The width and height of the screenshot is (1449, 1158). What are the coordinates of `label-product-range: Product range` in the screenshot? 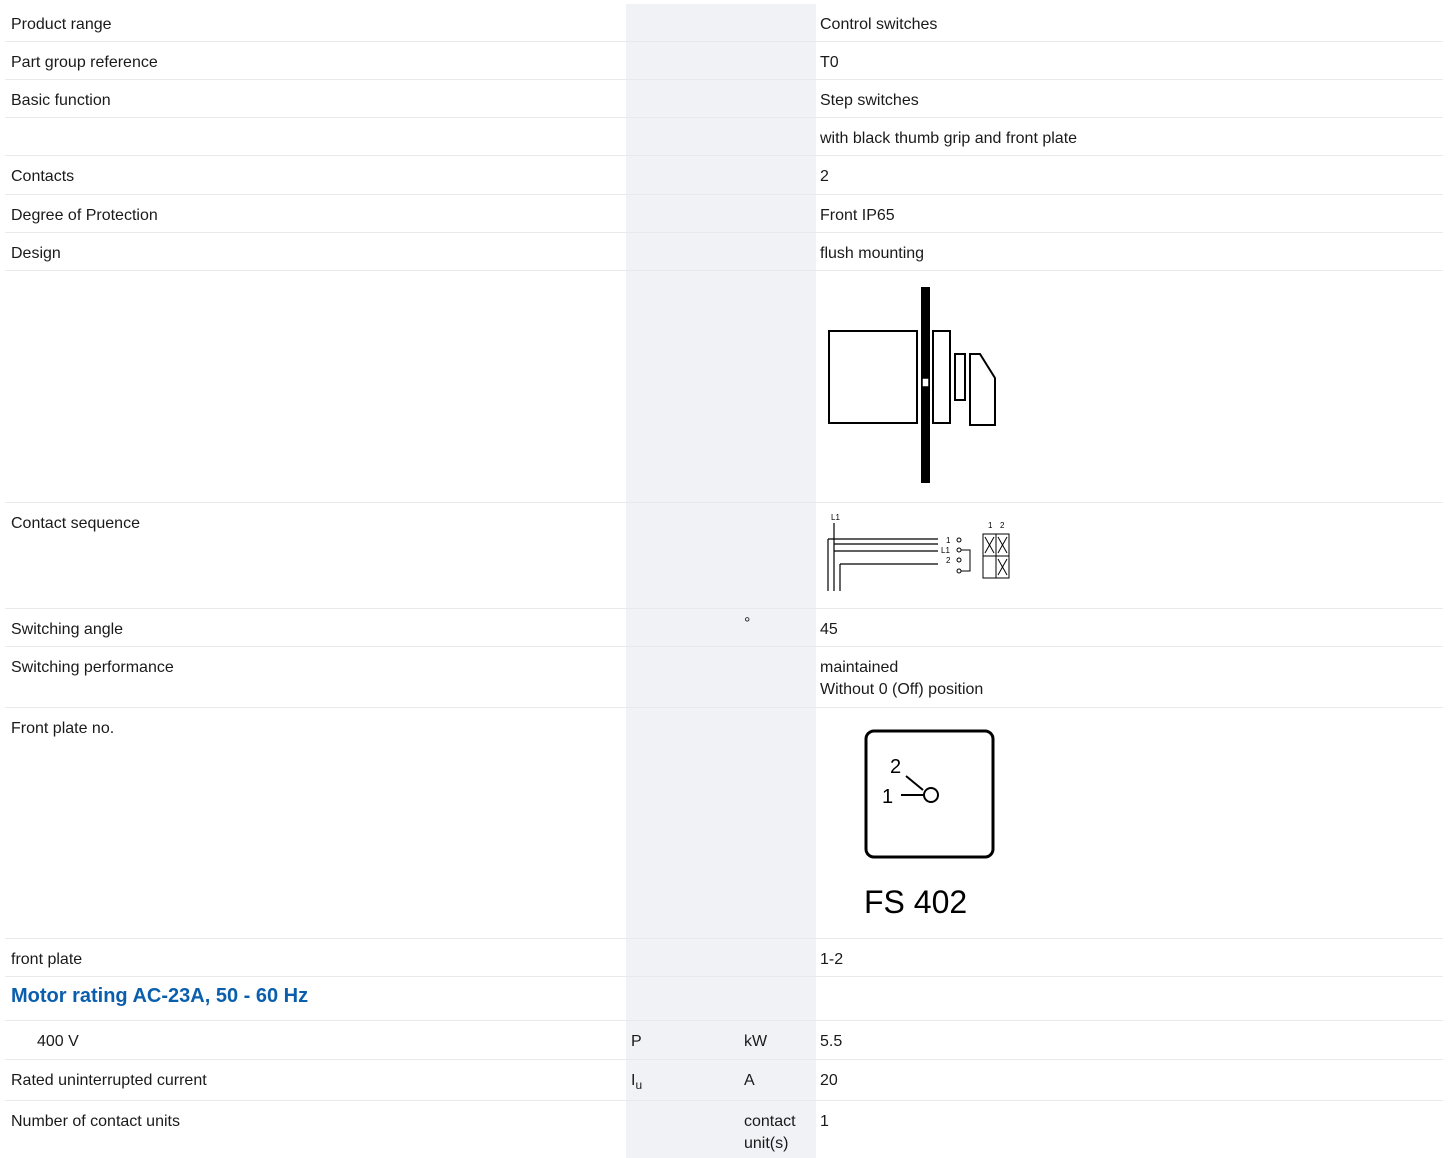 It's located at (61, 24).